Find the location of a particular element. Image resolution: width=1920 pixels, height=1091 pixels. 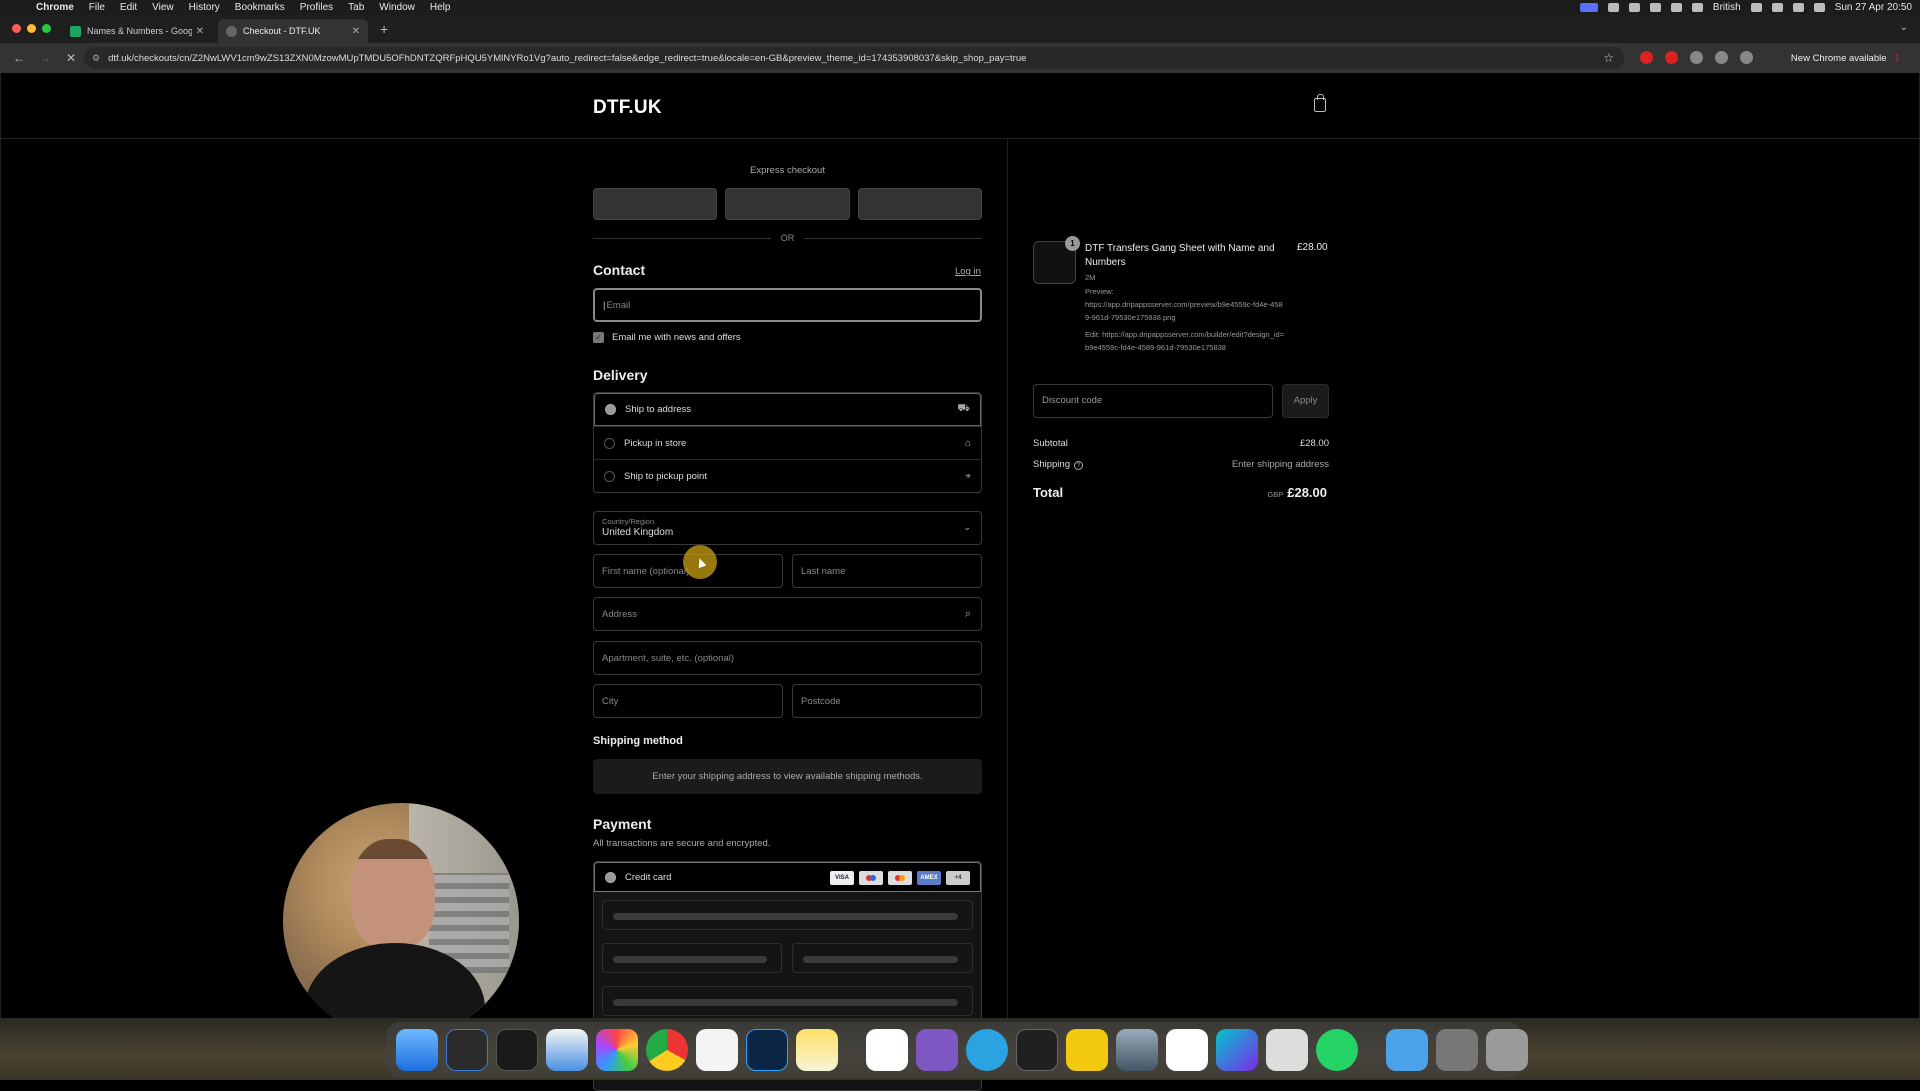

store-logo: DTF.UK is located at coordinates (627, 108).